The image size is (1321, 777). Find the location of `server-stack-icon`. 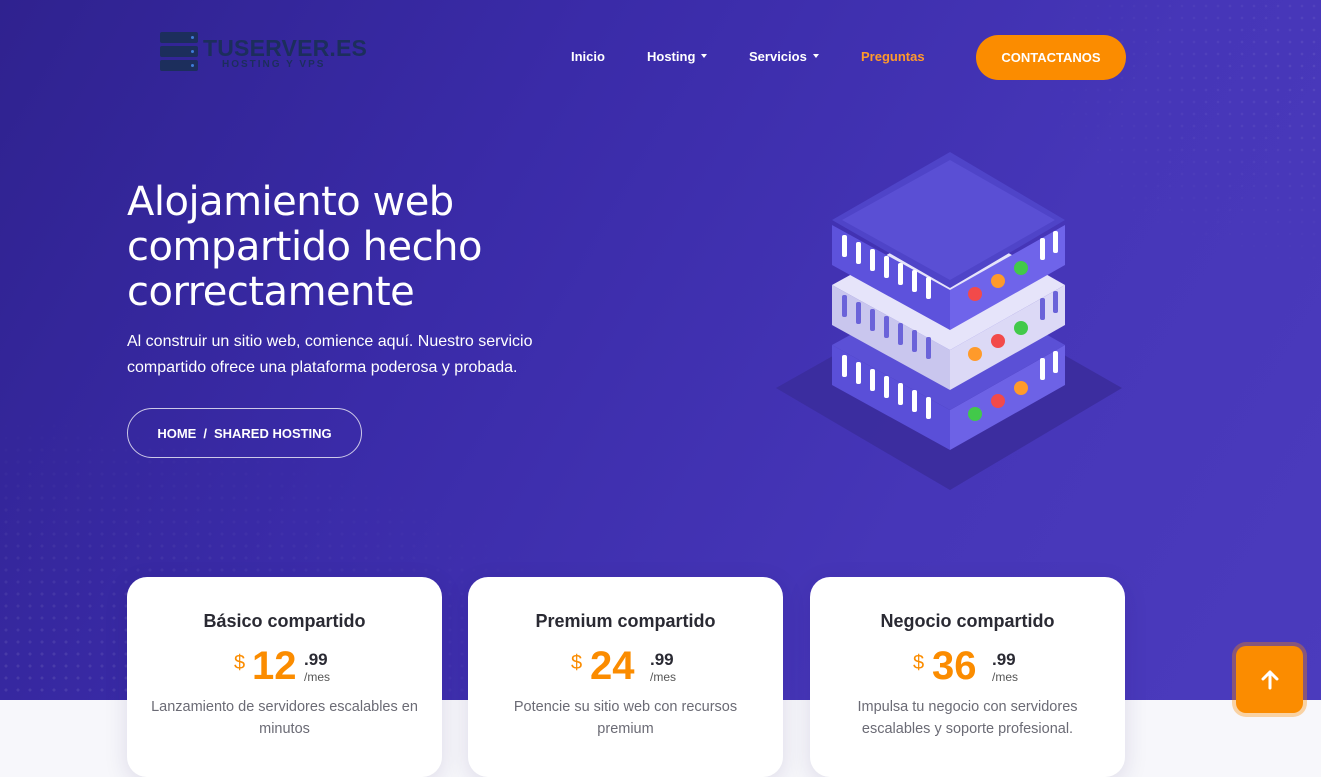

server-stack-icon is located at coordinates (179, 52).